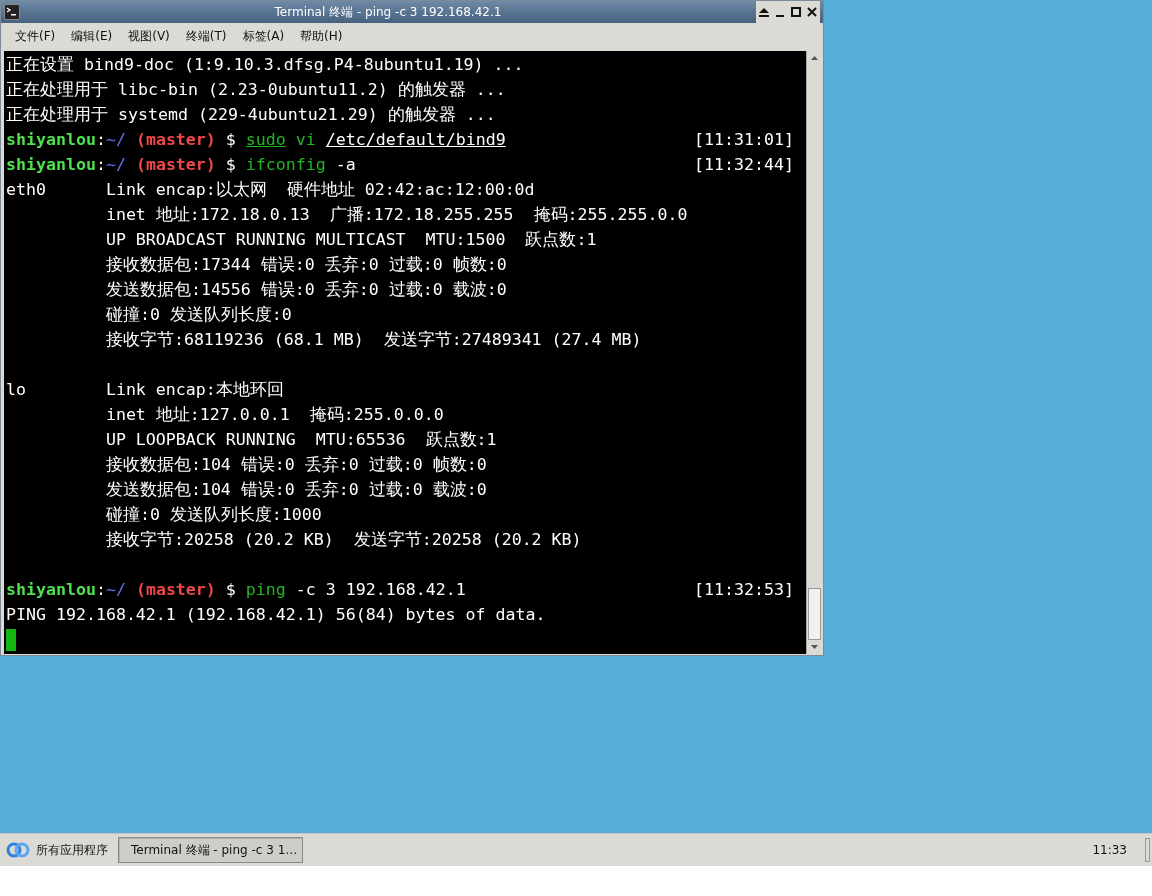 The width and height of the screenshot is (1152, 896). Describe the element at coordinates (263, 36) in the screenshot. I see `menu-item: 标签(A)` at that location.